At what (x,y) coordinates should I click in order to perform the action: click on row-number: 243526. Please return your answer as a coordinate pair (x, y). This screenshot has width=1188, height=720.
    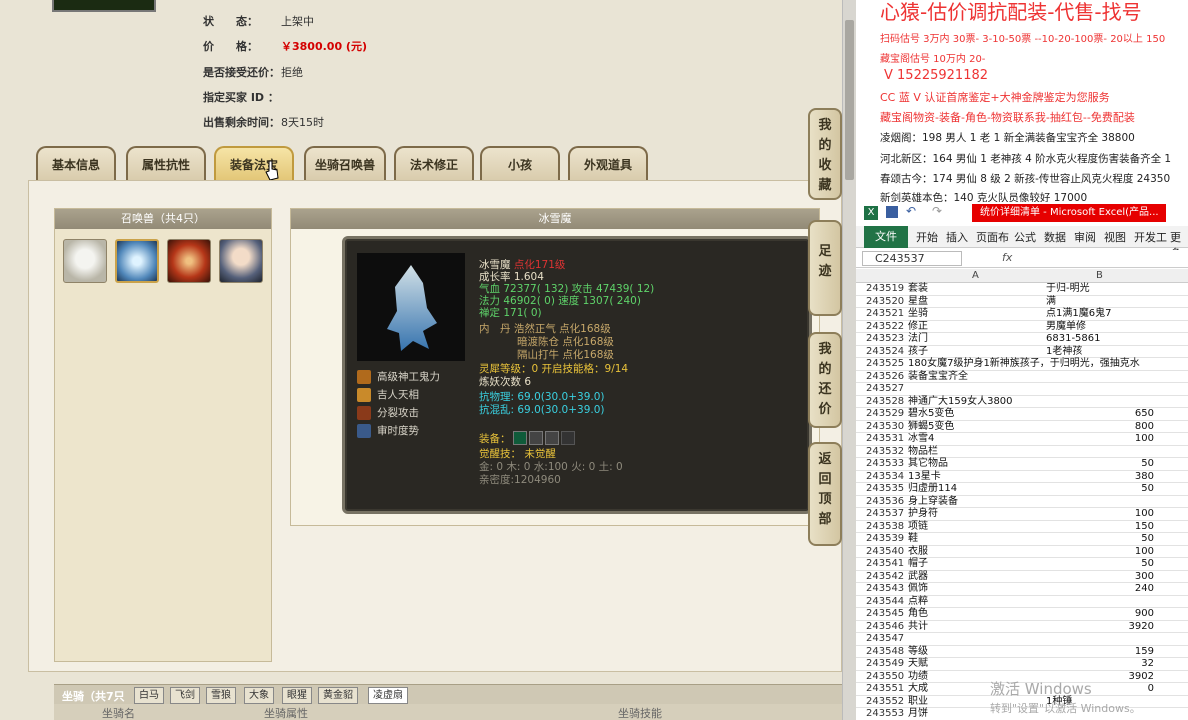
    Looking at the image, I should click on (889, 377).